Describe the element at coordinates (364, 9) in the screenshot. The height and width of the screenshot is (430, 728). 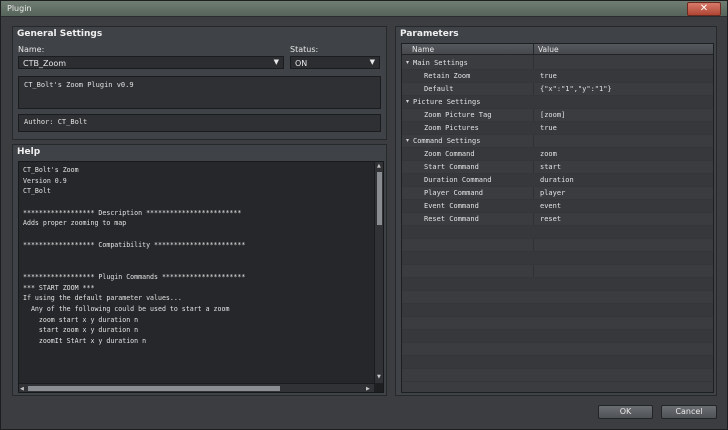
I see `title-bar: Plugin ✕` at that location.